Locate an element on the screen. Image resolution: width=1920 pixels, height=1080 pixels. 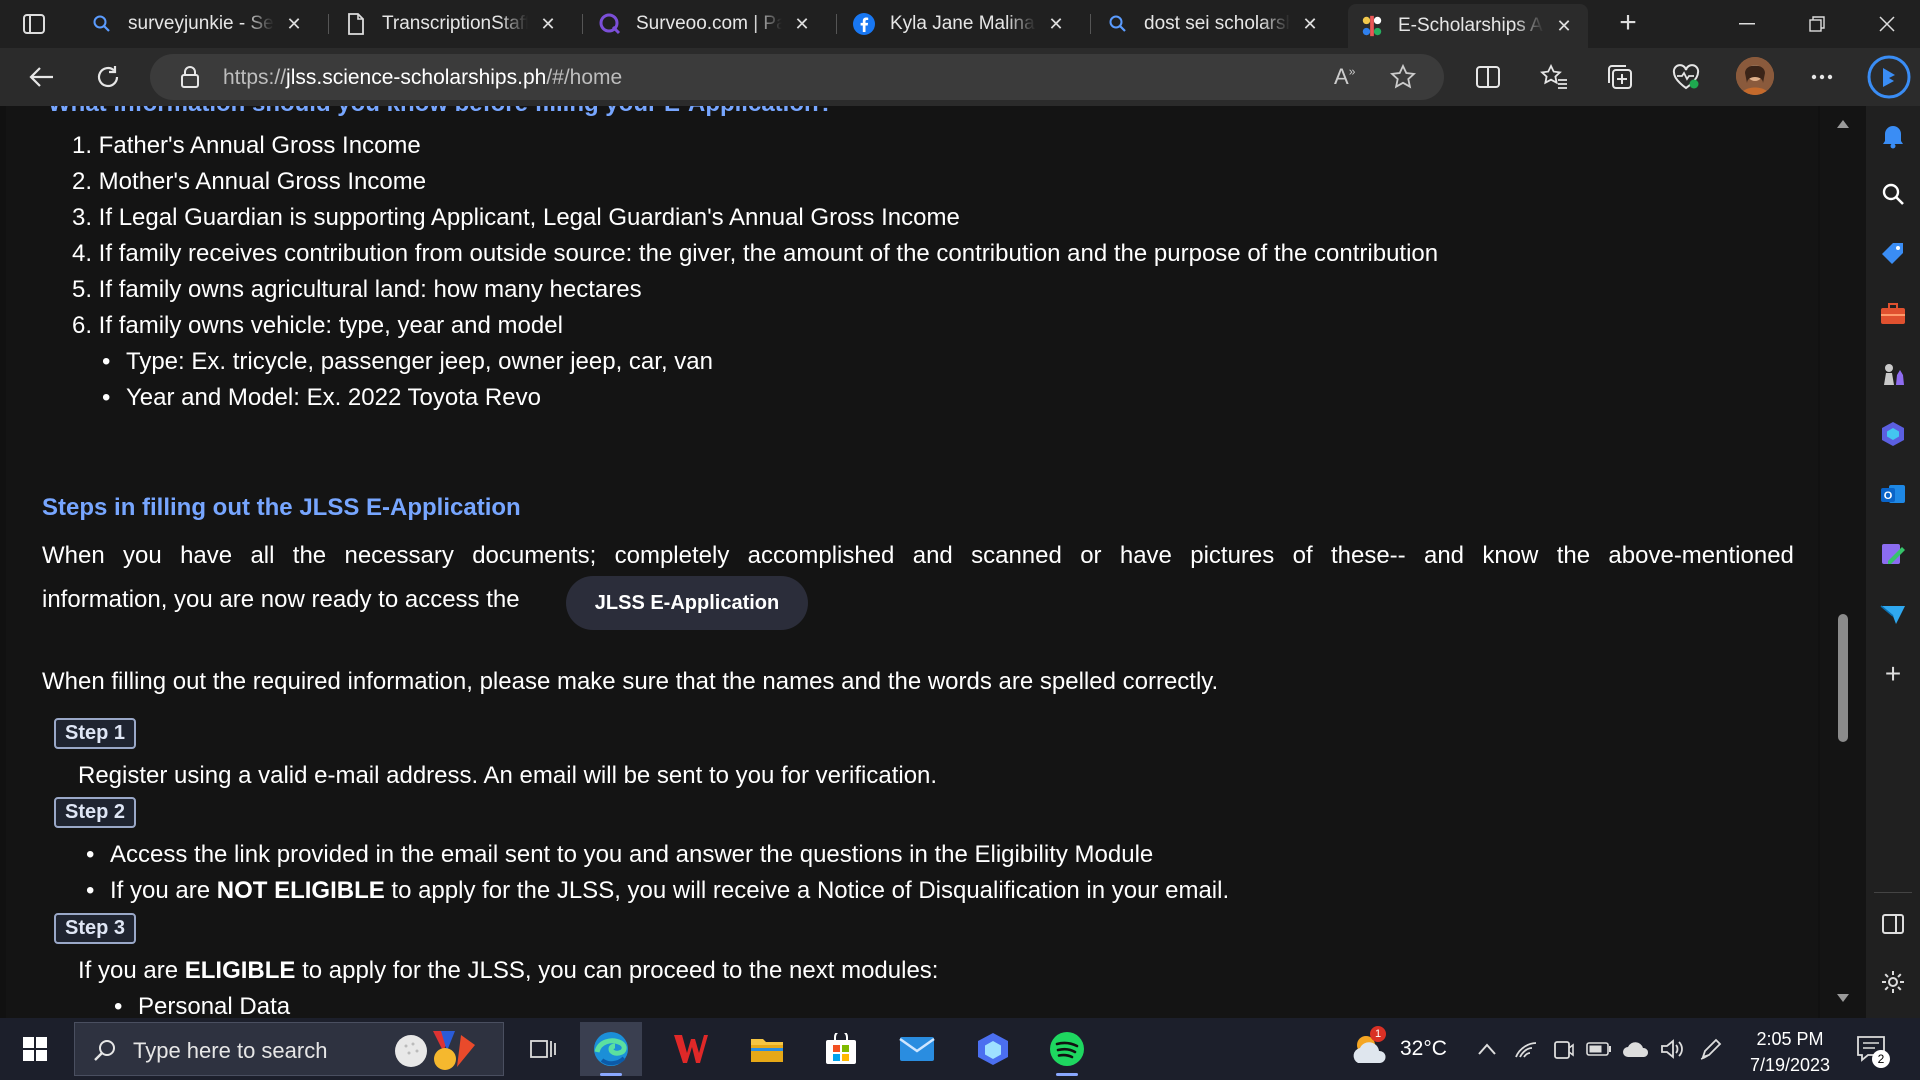
page-scrollbar is located at coordinates (1843, 562).